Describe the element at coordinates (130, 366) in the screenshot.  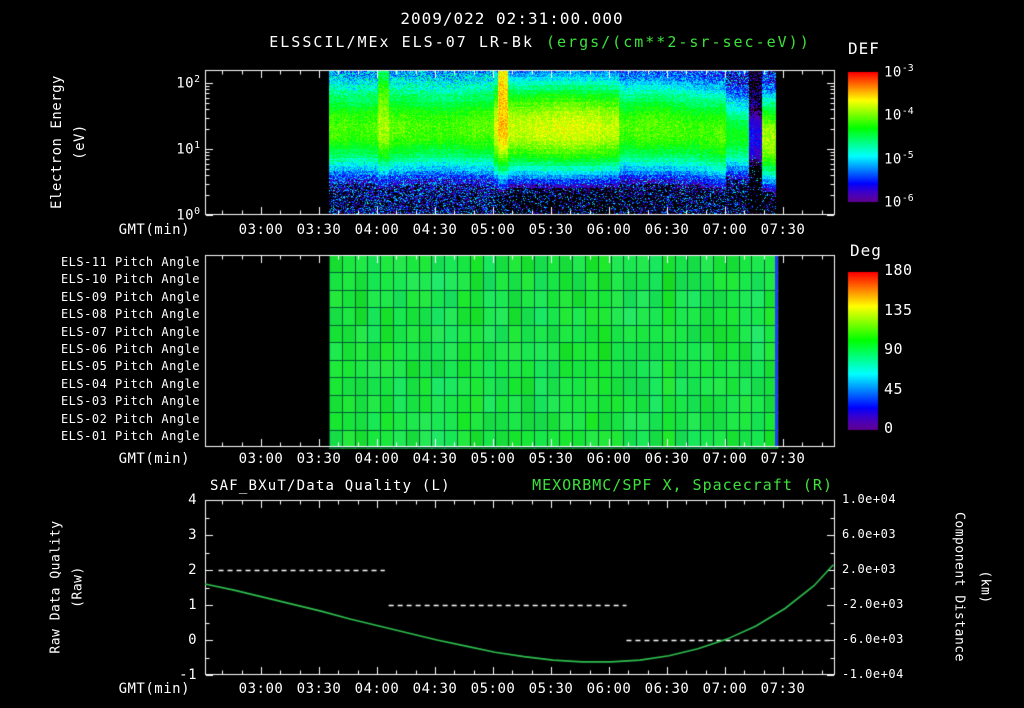
I see `pitch-row-label: ELS-05 Pitch Angle` at that location.